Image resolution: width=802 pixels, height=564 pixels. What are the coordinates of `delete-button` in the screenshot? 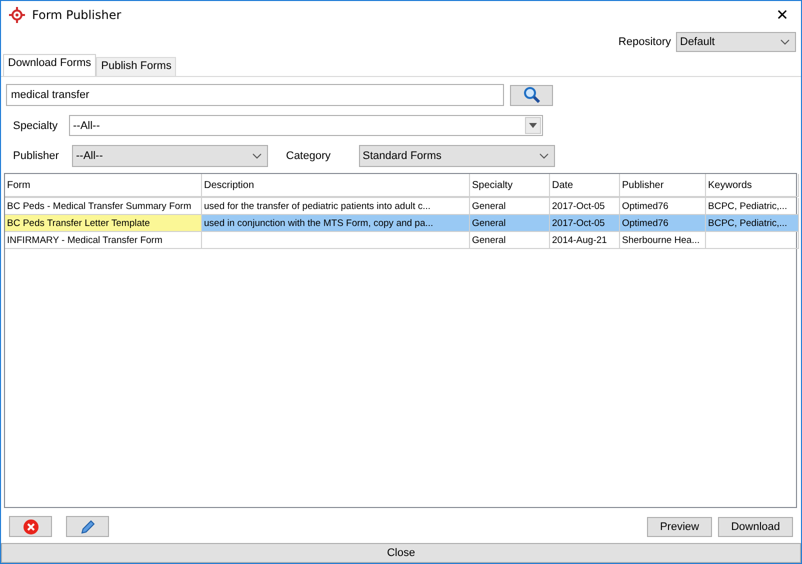 It's located at (30, 526).